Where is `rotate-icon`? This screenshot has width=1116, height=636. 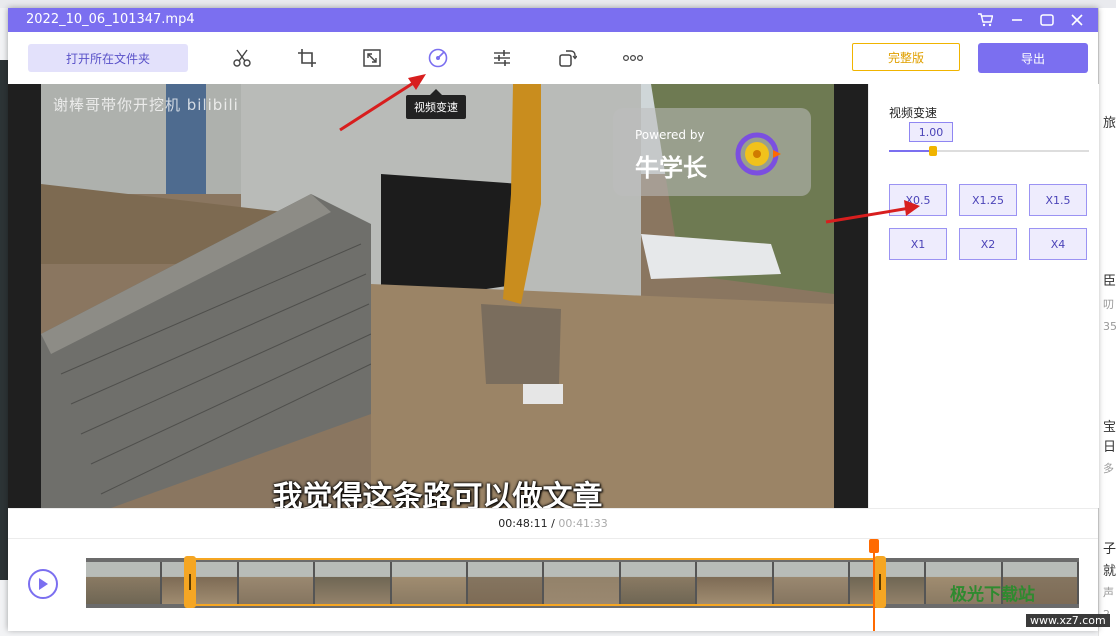
rotate-icon is located at coordinates (567, 58).